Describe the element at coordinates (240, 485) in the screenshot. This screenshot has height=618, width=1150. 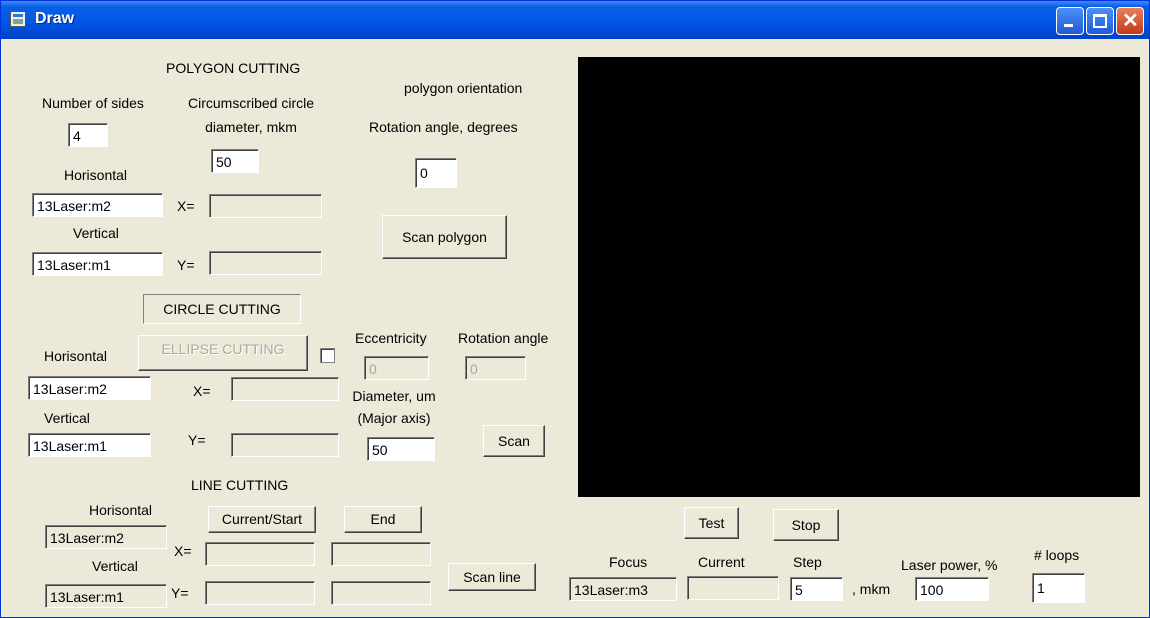
I see `line-cutting-heading: LINE CUTTING` at that location.